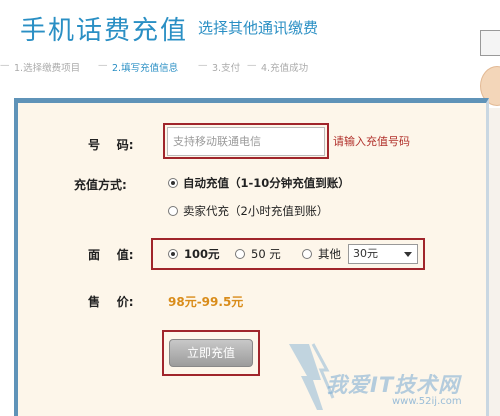 The image size is (500, 416). I want to click on amount-select-value: 30元, so click(365, 253).